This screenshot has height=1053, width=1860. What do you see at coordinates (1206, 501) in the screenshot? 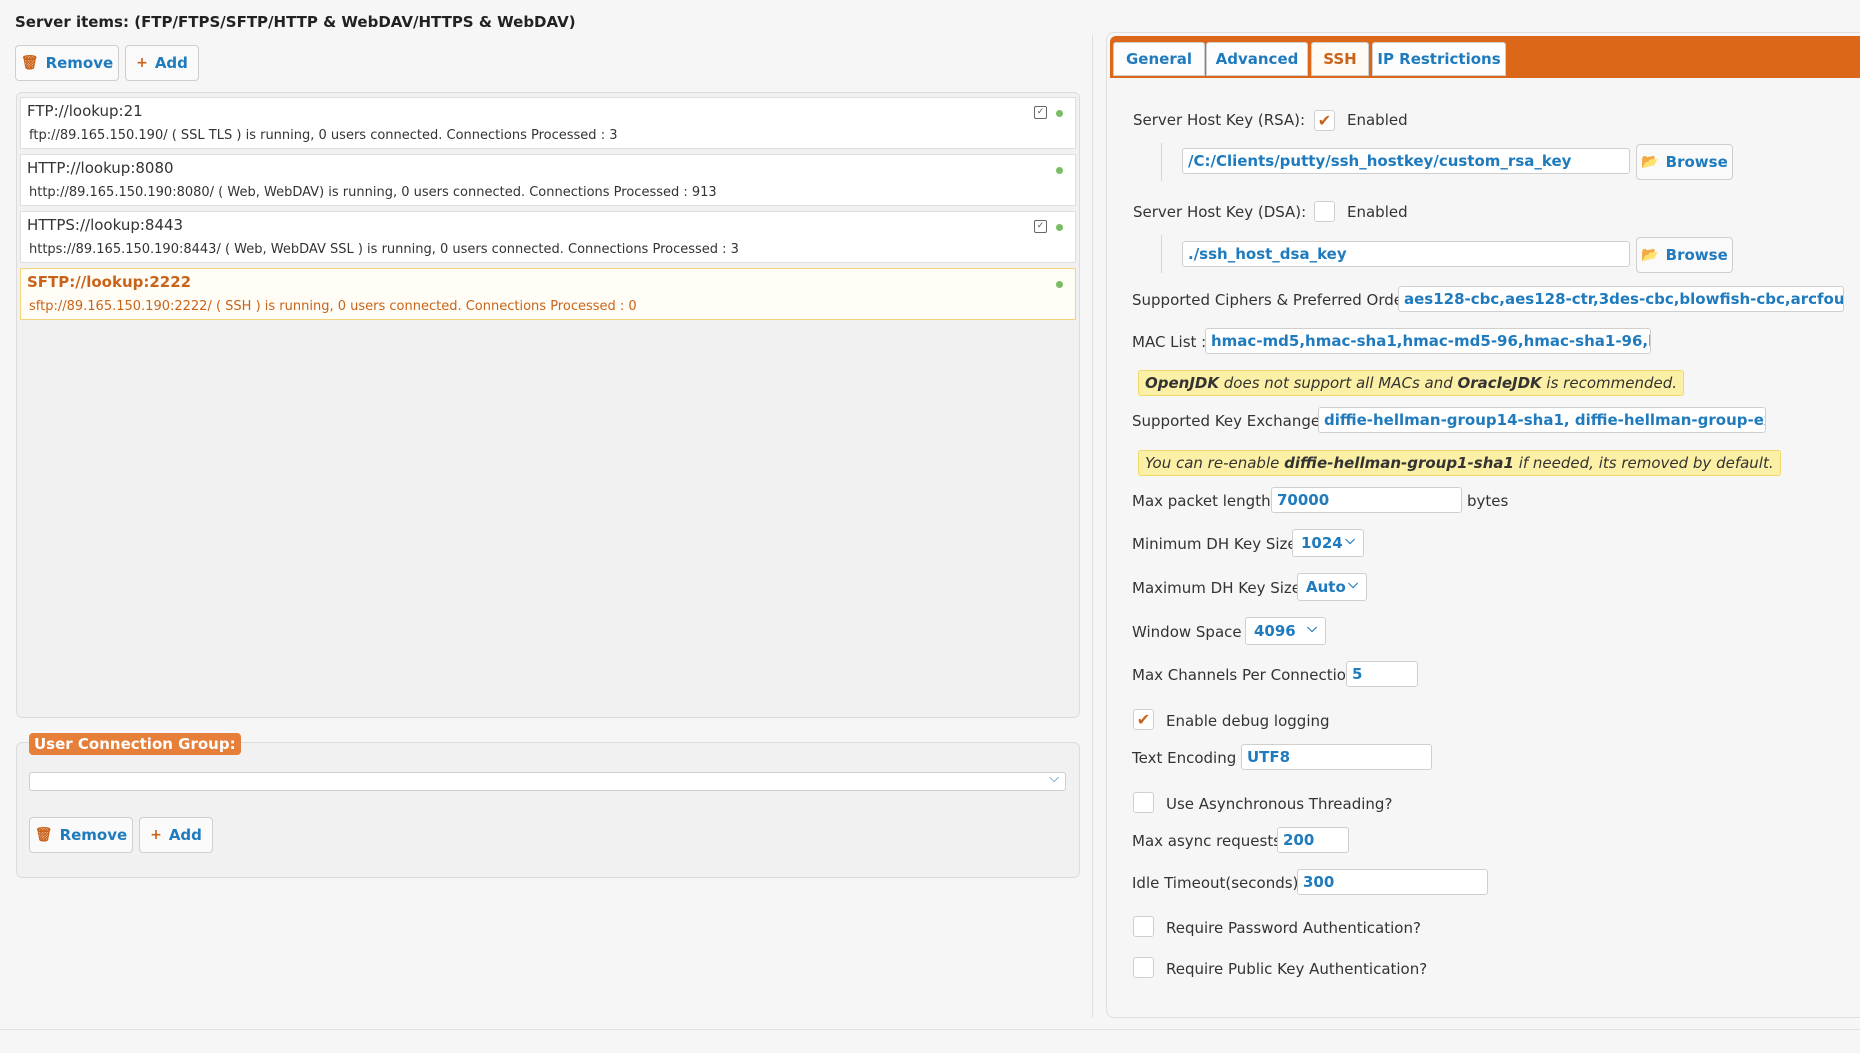
I see `max-packet-label: Max packet length :` at bounding box center [1206, 501].